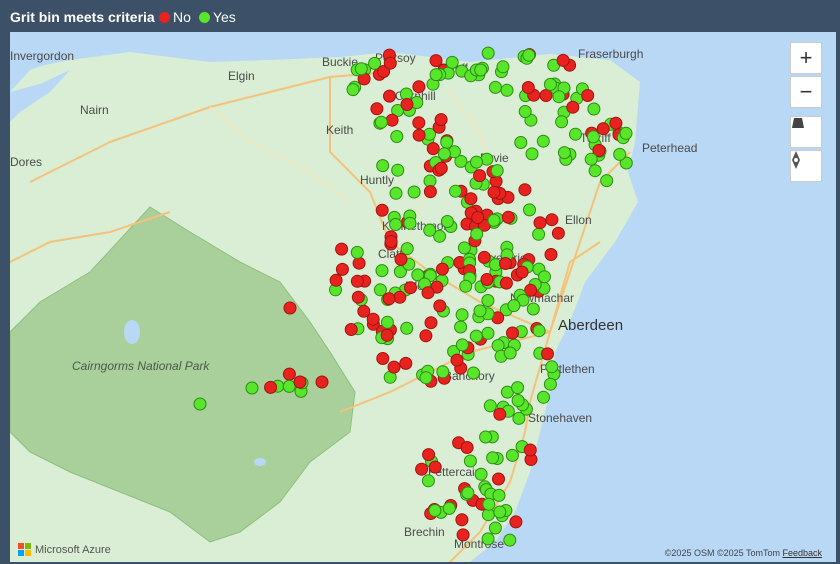  I want to click on compass-button, so click(806, 166).